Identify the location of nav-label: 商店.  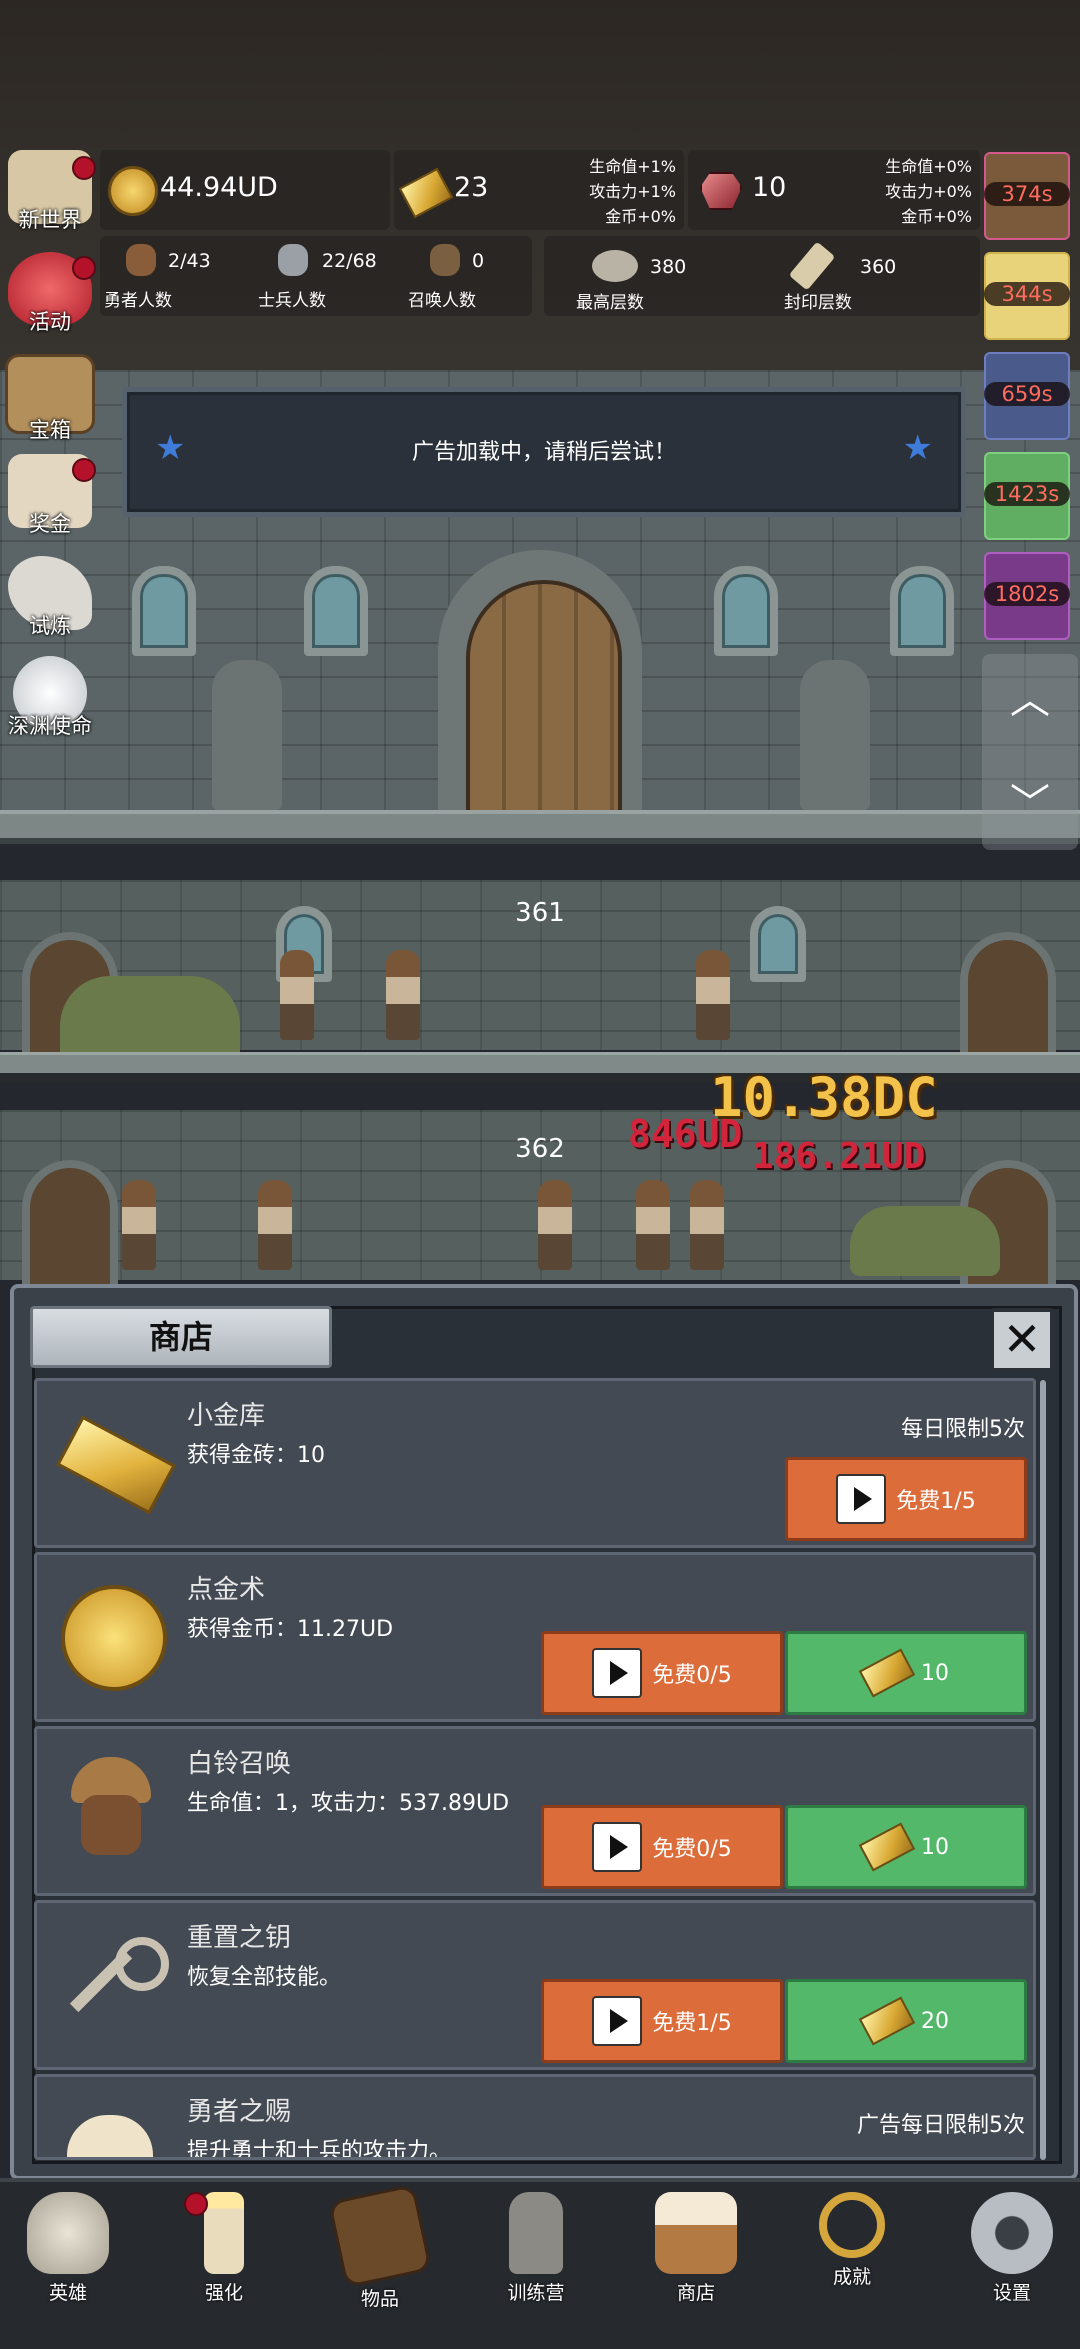
(695, 2293).